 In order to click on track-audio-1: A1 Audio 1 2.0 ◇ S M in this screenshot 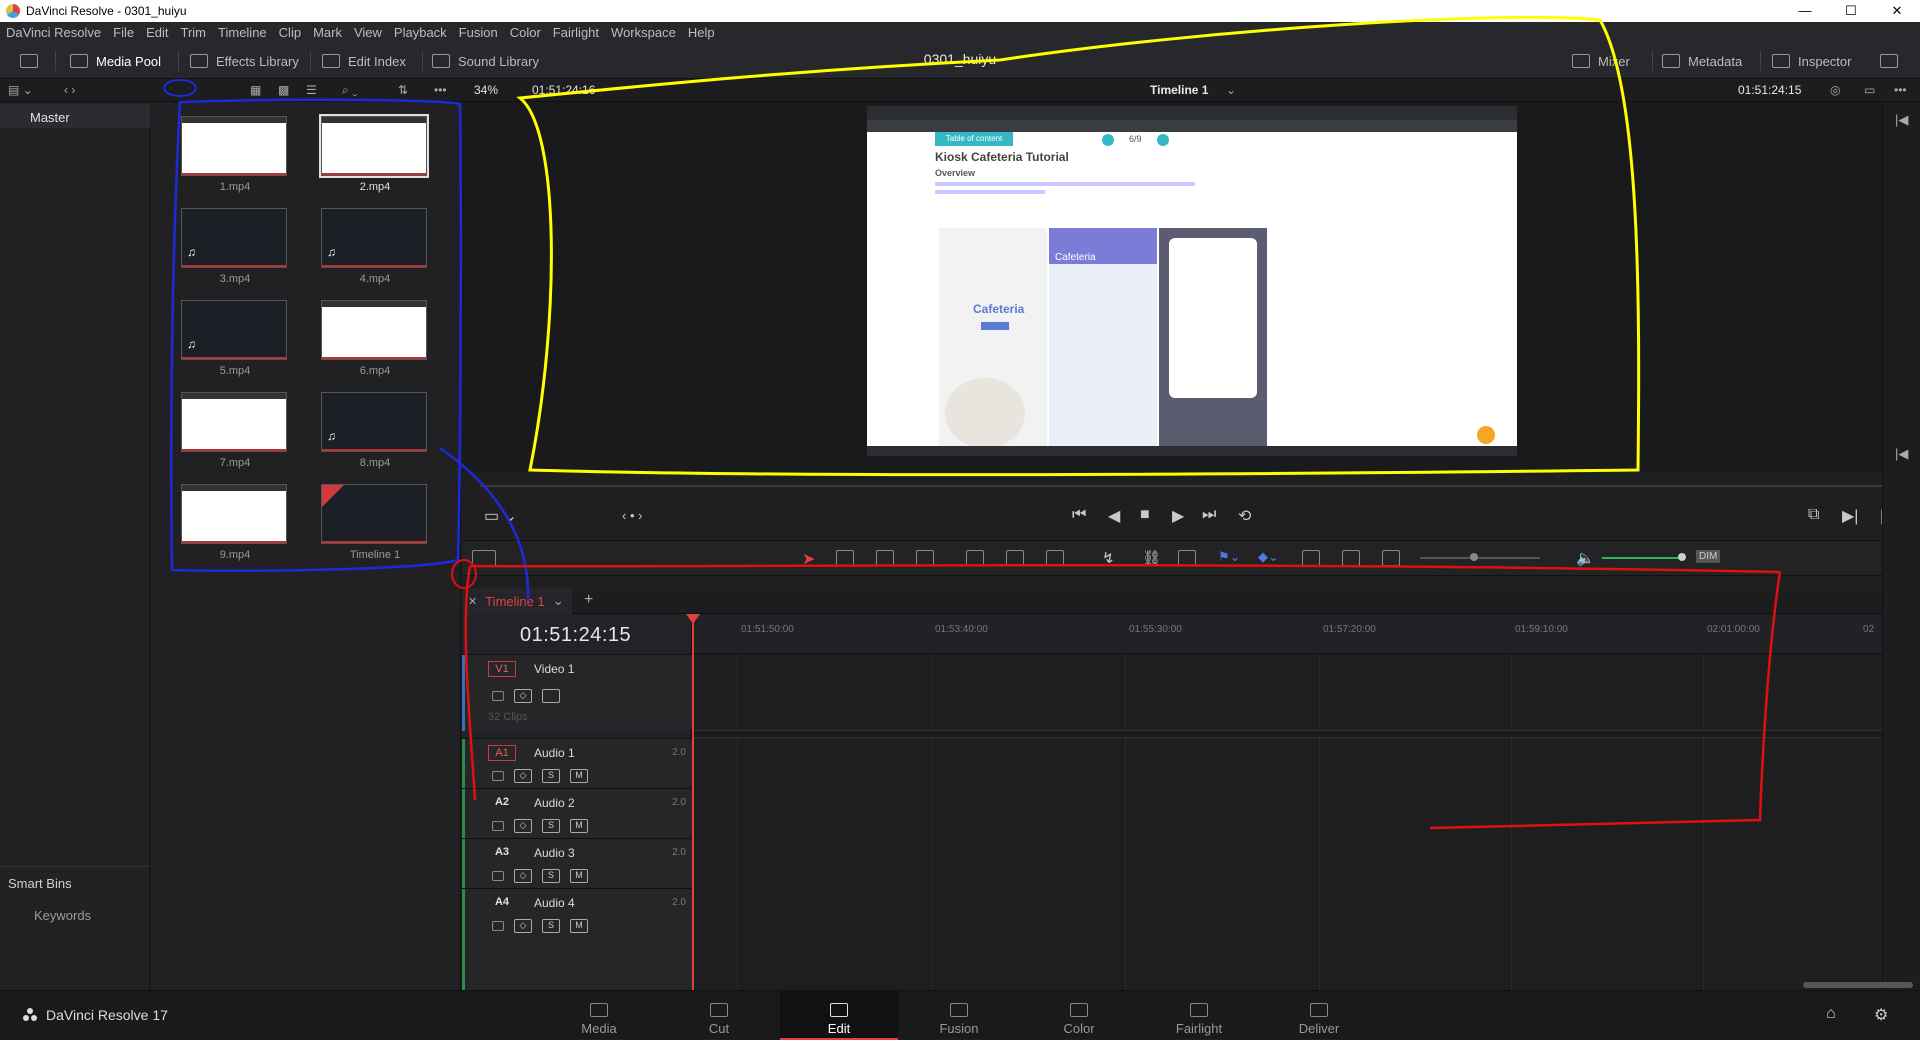, I will do `click(577, 763)`.